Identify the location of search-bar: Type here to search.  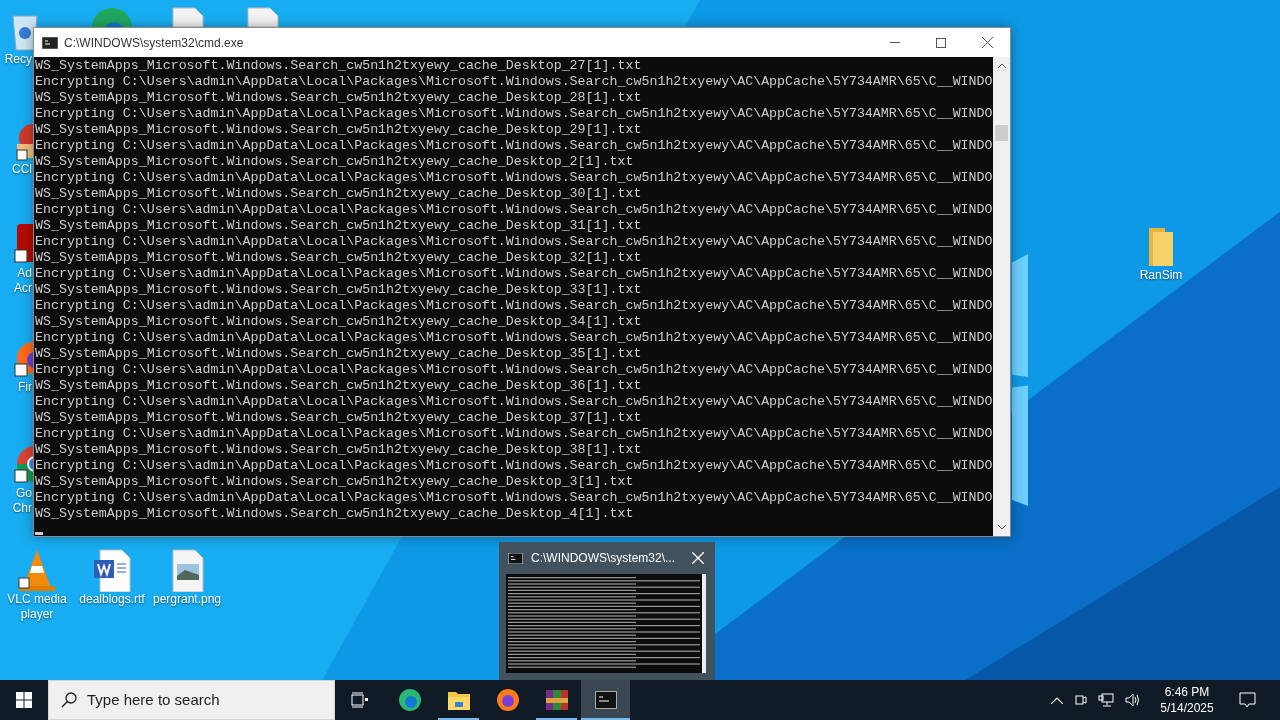
(191, 700).